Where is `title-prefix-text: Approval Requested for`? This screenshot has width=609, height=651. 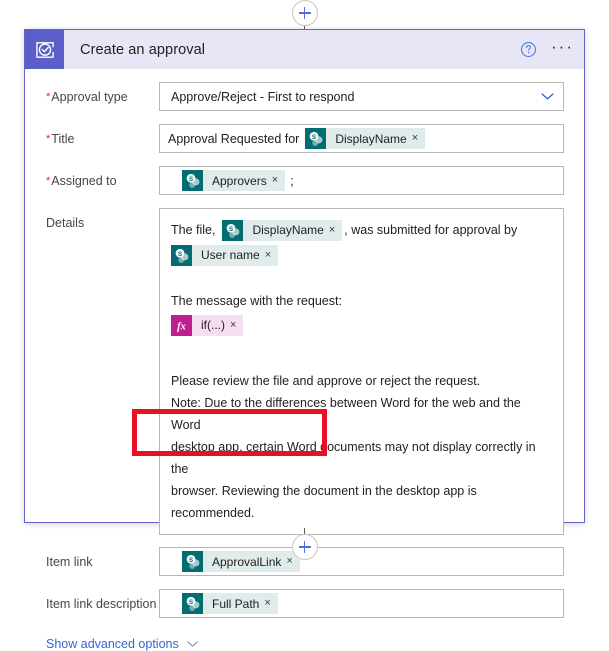
title-prefix-text: Approval Requested for is located at coordinates (234, 138).